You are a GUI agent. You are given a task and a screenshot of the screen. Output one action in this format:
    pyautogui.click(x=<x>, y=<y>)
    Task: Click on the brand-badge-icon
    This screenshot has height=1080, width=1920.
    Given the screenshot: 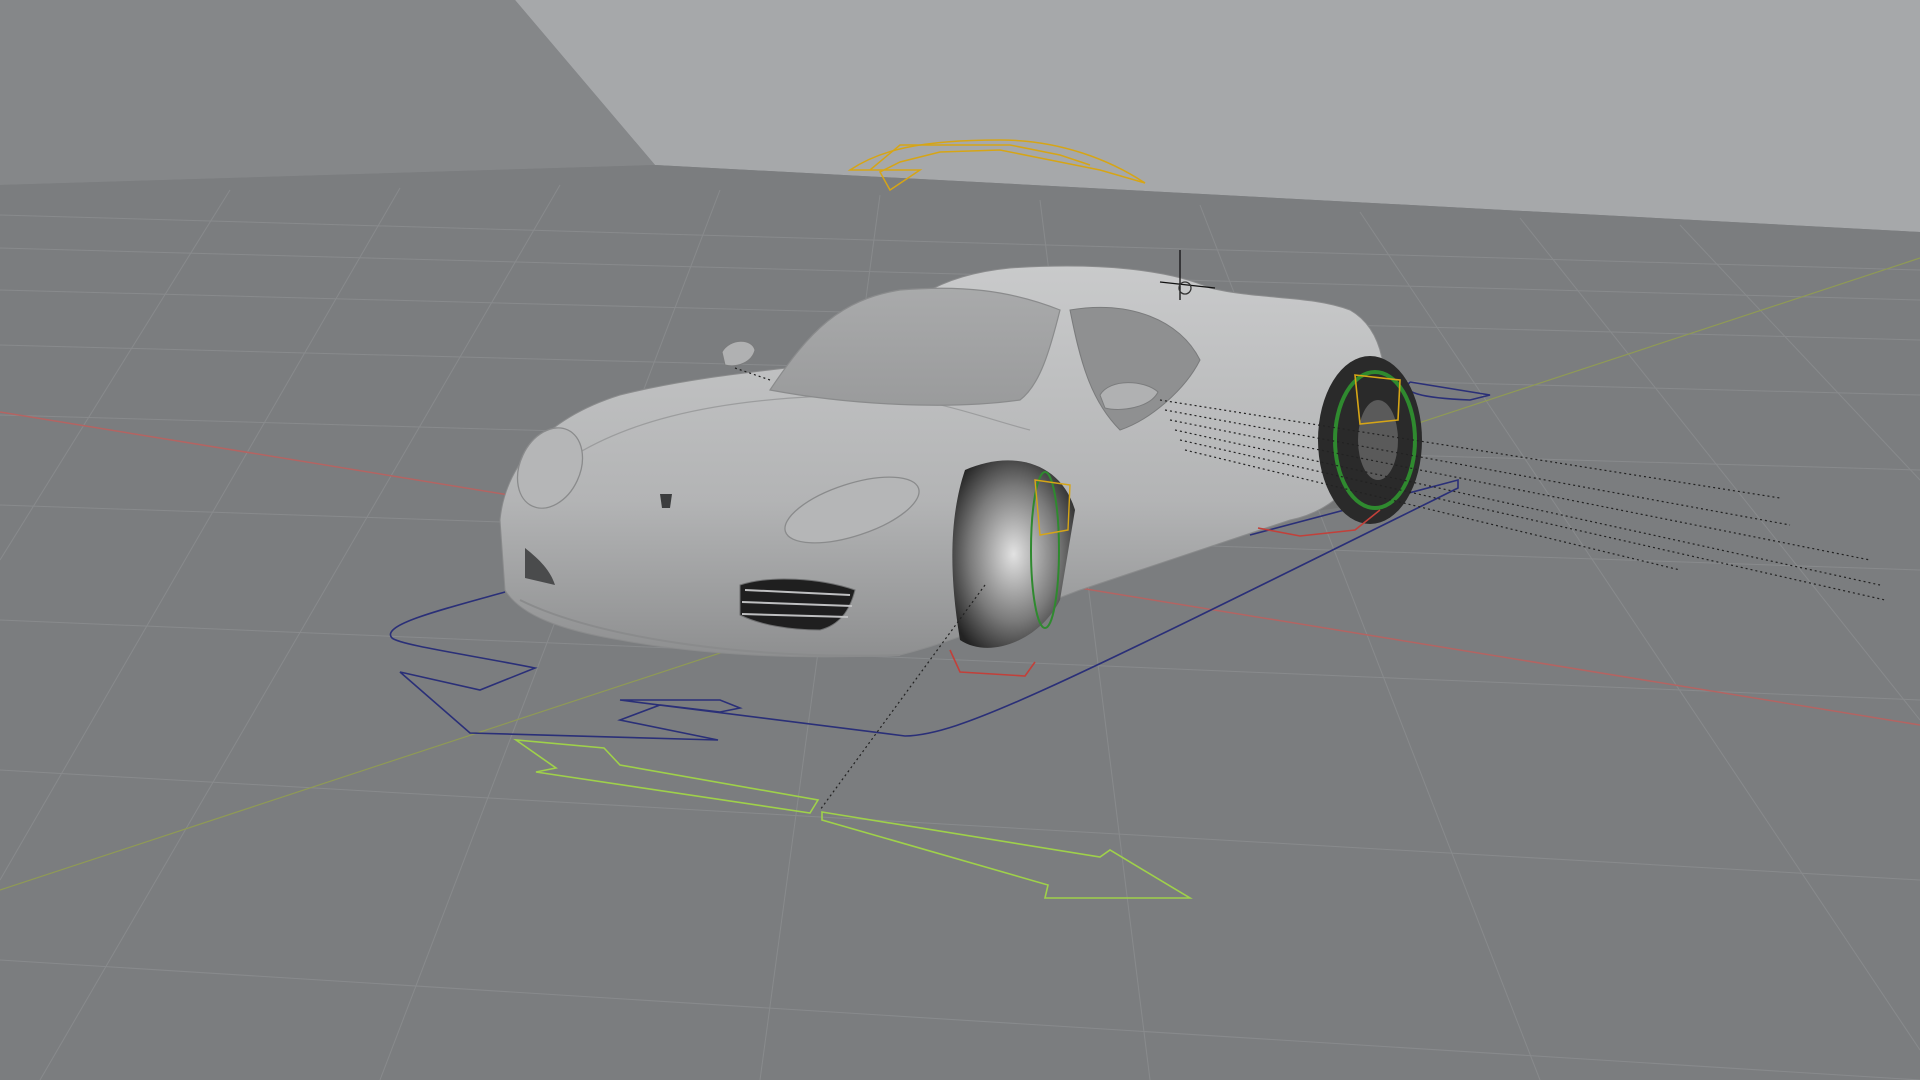 What is the action you would take?
    pyautogui.click(x=666, y=501)
    